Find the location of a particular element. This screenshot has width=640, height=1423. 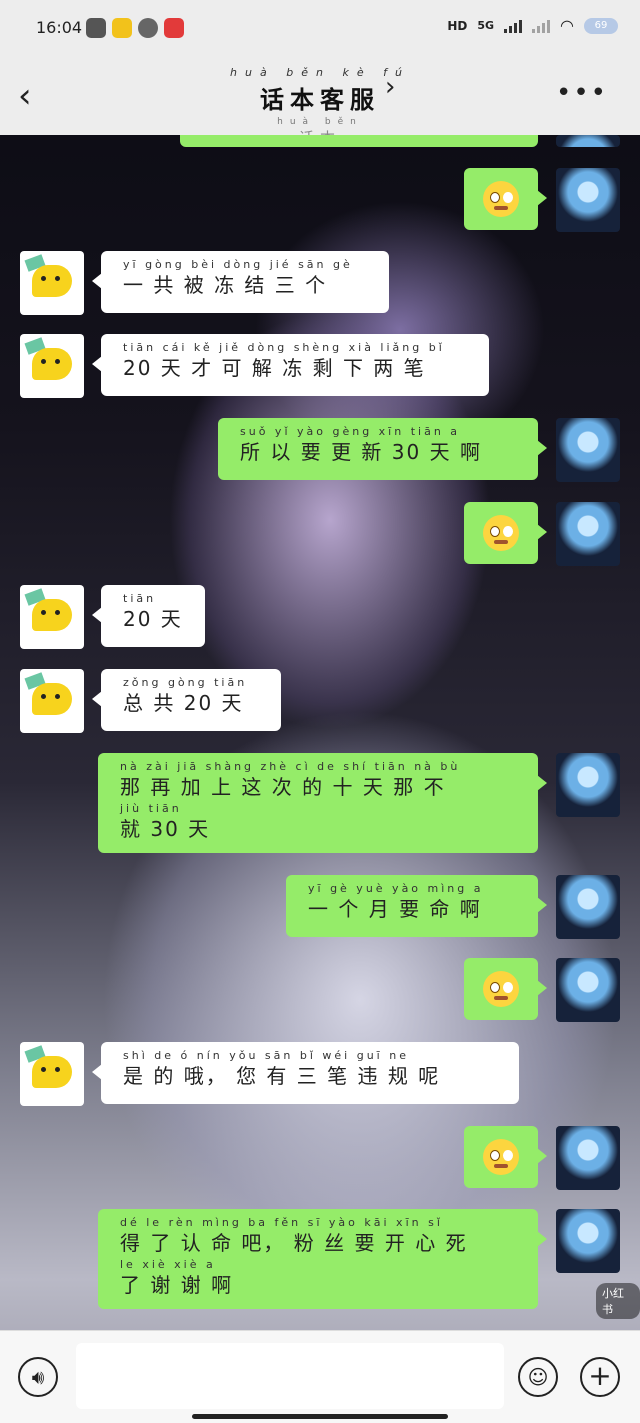

message-text: 总 共 20 天 is located at coordinates (183, 703).